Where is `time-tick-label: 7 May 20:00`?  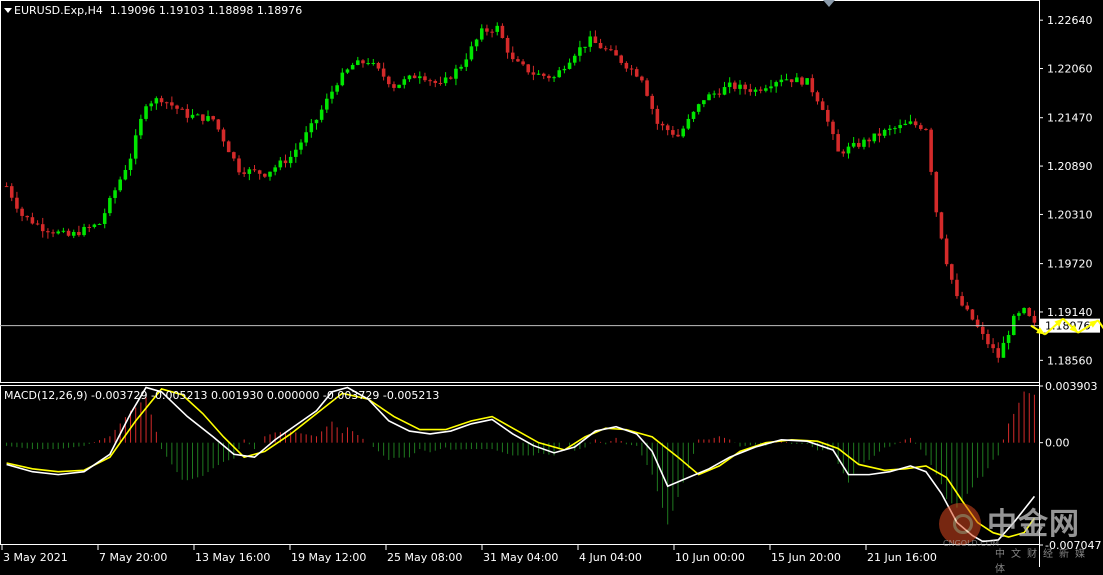 time-tick-label: 7 May 20:00 is located at coordinates (133, 557).